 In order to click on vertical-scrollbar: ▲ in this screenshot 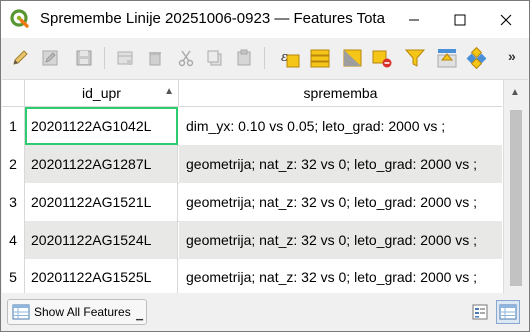, I will do `click(516, 187)`.